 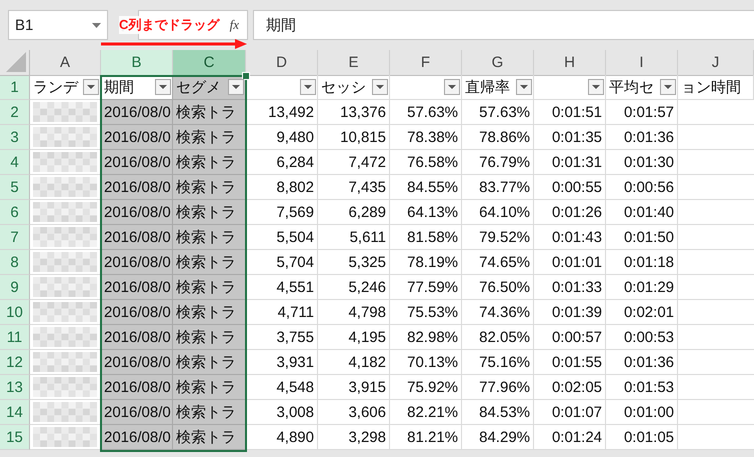 What do you see at coordinates (642, 287) in the screenshot?
I see `table-cell: 0:01:29` at bounding box center [642, 287].